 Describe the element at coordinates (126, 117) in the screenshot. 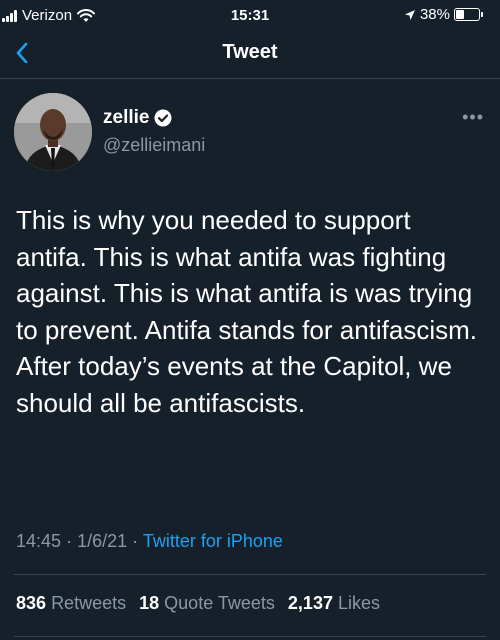

I see `author-display-name: zellie` at that location.